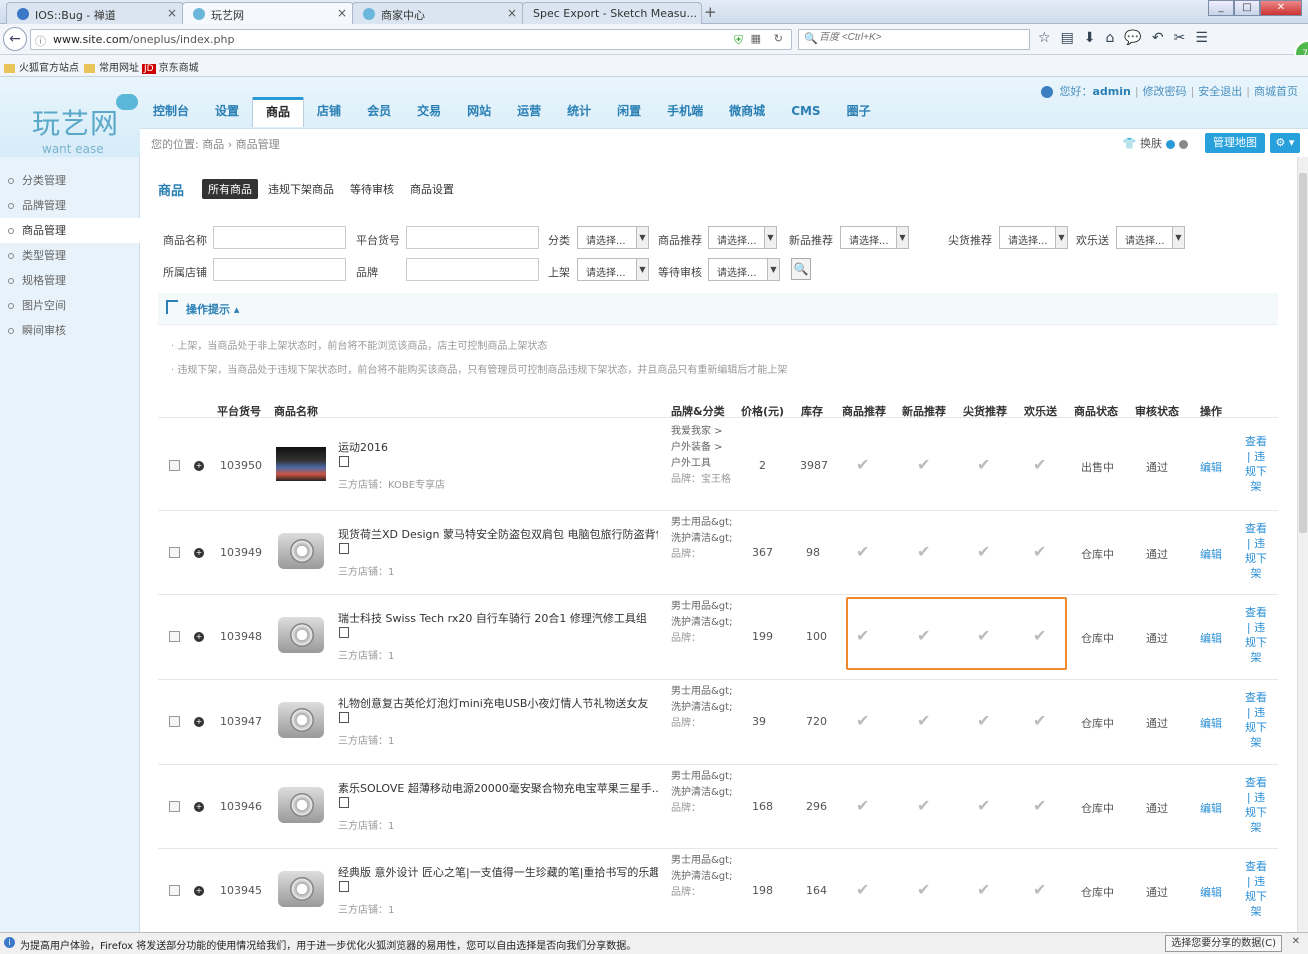 Image resolution: width=1308 pixels, height=954 pixels. What do you see at coordinates (498, 872) in the screenshot?
I see `product-name: 经典版 意外设计 匠心之笔|一支值得一生珍藏的笔|重拾书写的乐趣` at bounding box center [498, 872].